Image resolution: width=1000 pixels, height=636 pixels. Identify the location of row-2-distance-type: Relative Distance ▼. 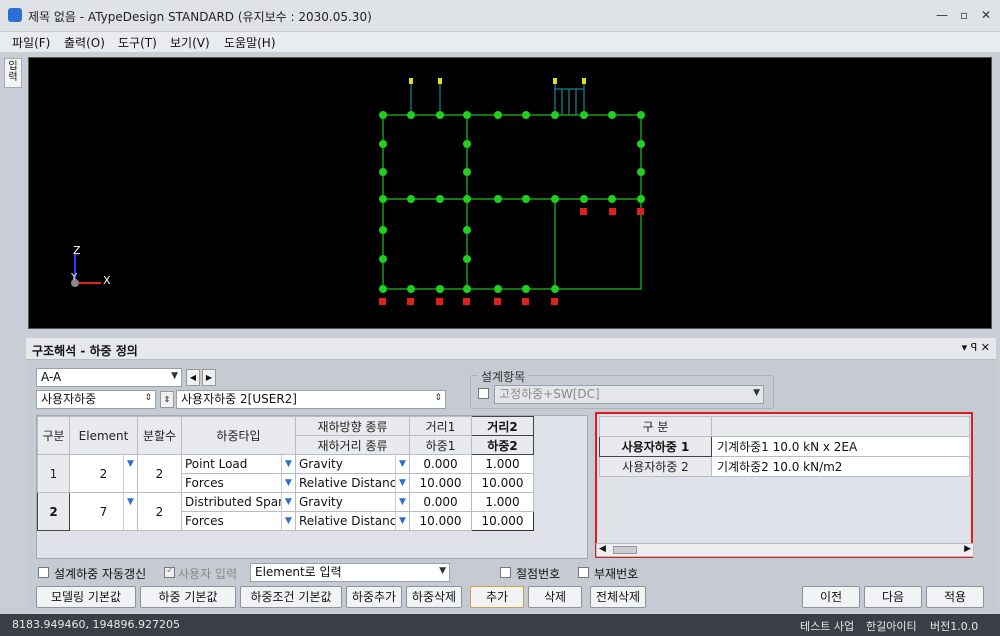
(352, 521).